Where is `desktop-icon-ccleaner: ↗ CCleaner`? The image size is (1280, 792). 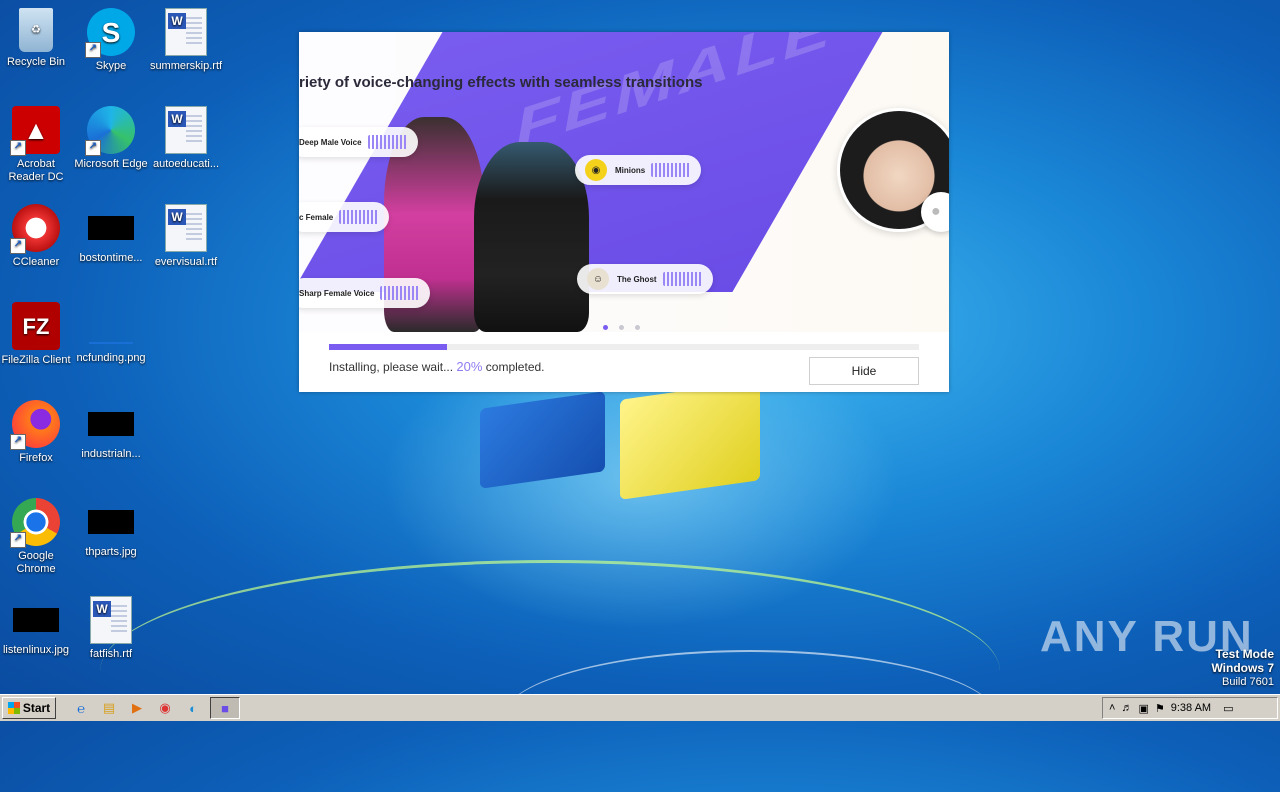
desktop-icon-ccleaner: ↗ CCleaner is located at coordinates (37, 236).